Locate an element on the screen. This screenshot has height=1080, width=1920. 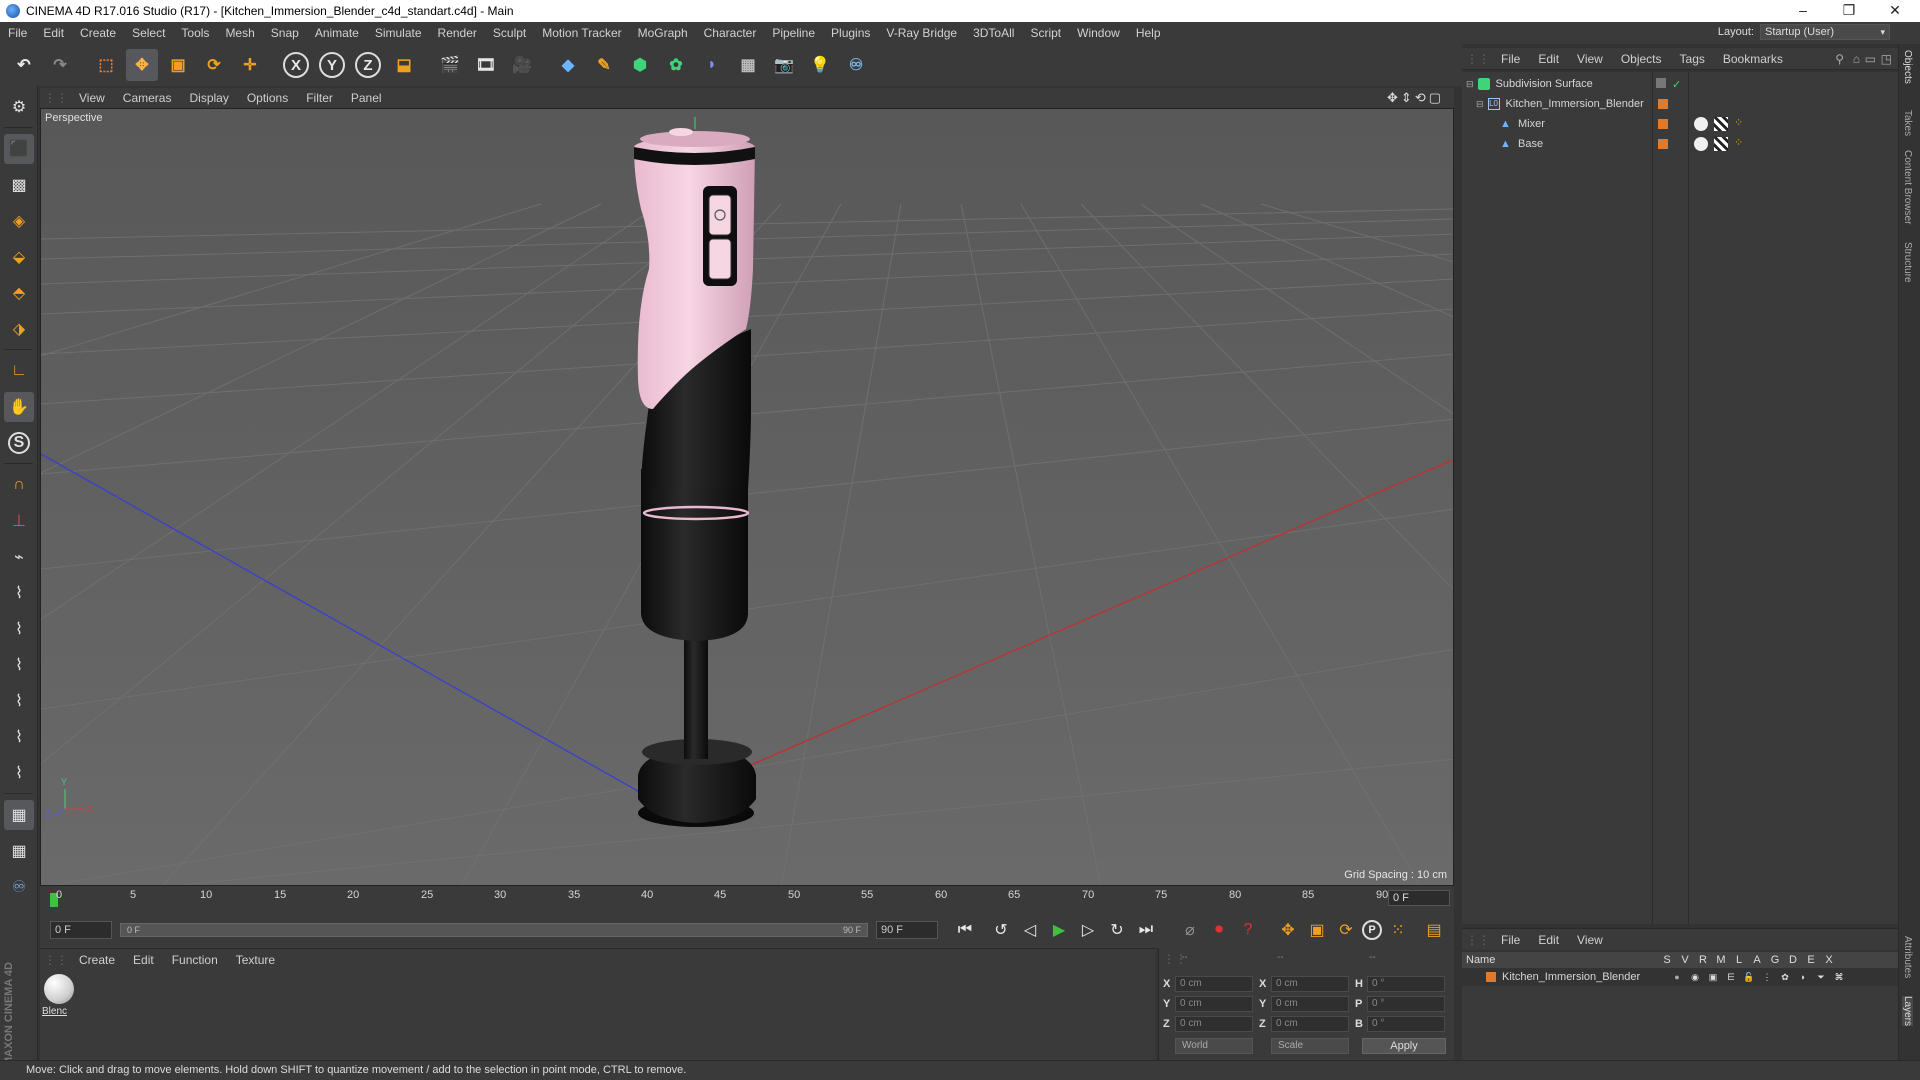
tab-takes: Takes is located at coordinates (1907, 123).